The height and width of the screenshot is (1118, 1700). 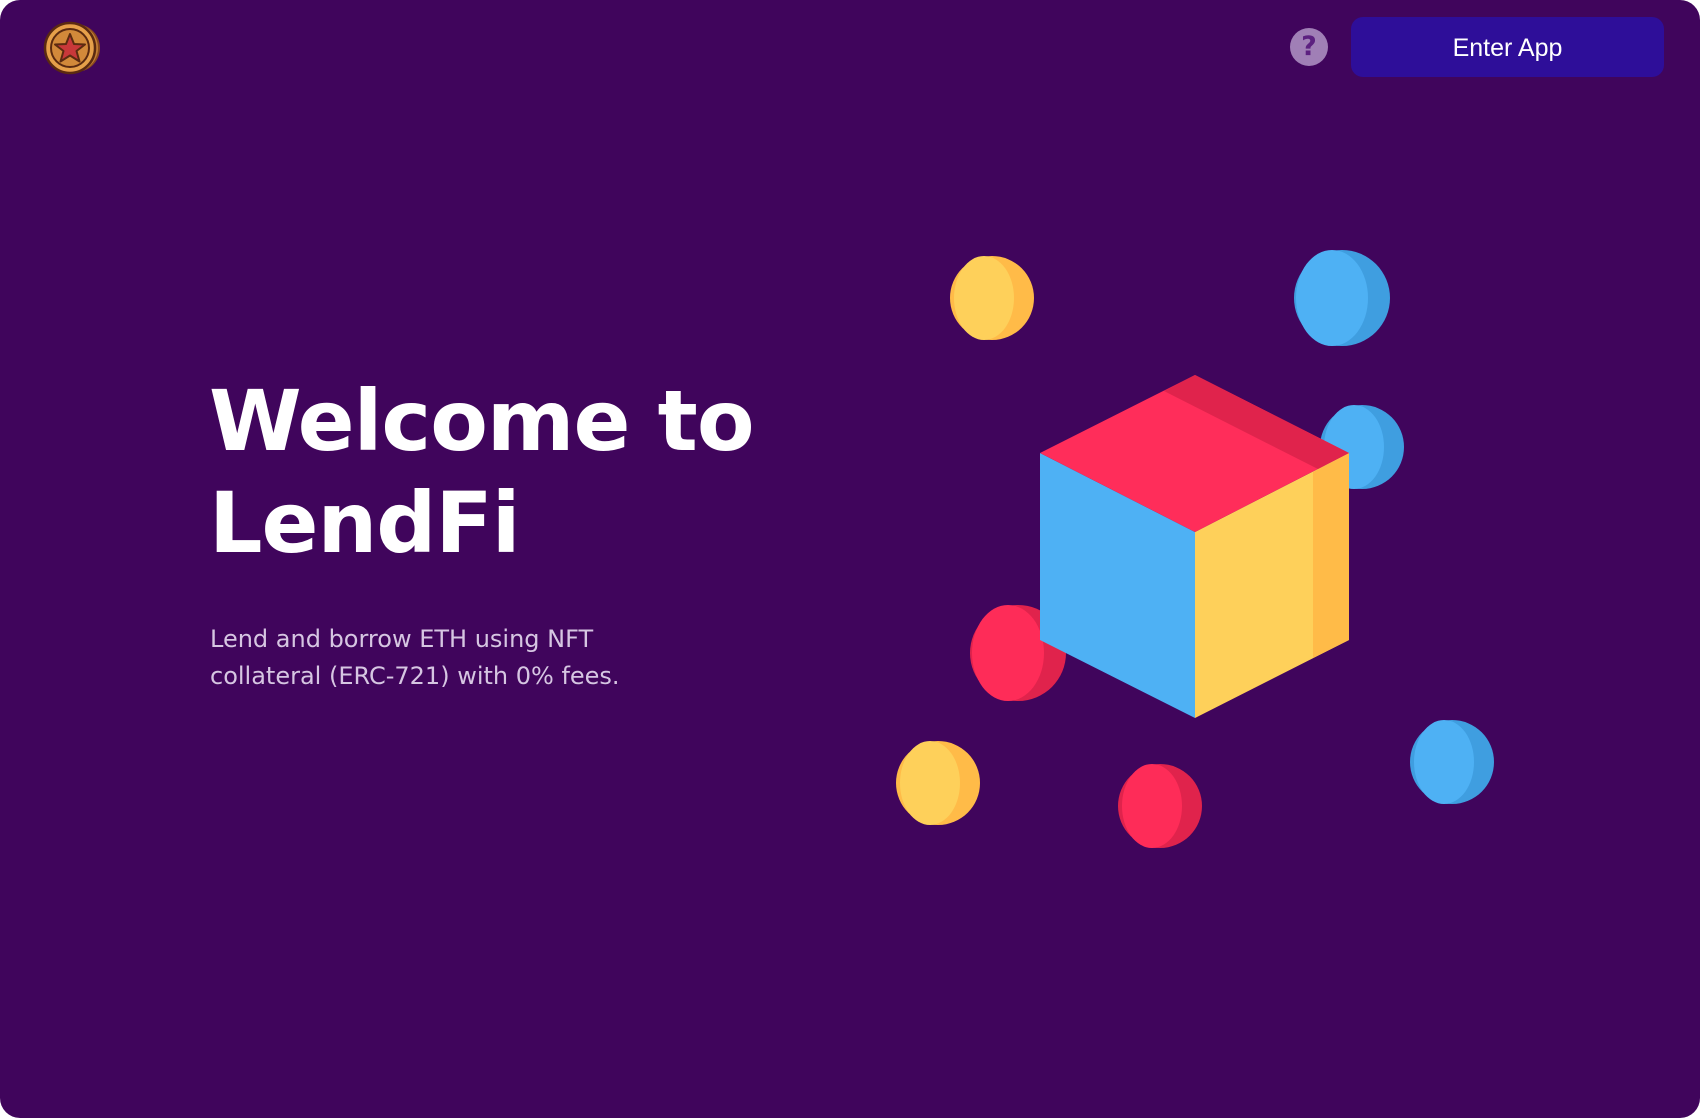 What do you see at coordinates (1194, 546) in the screenshot?
I see `cube-icon` at bounding box center [1194, 546].